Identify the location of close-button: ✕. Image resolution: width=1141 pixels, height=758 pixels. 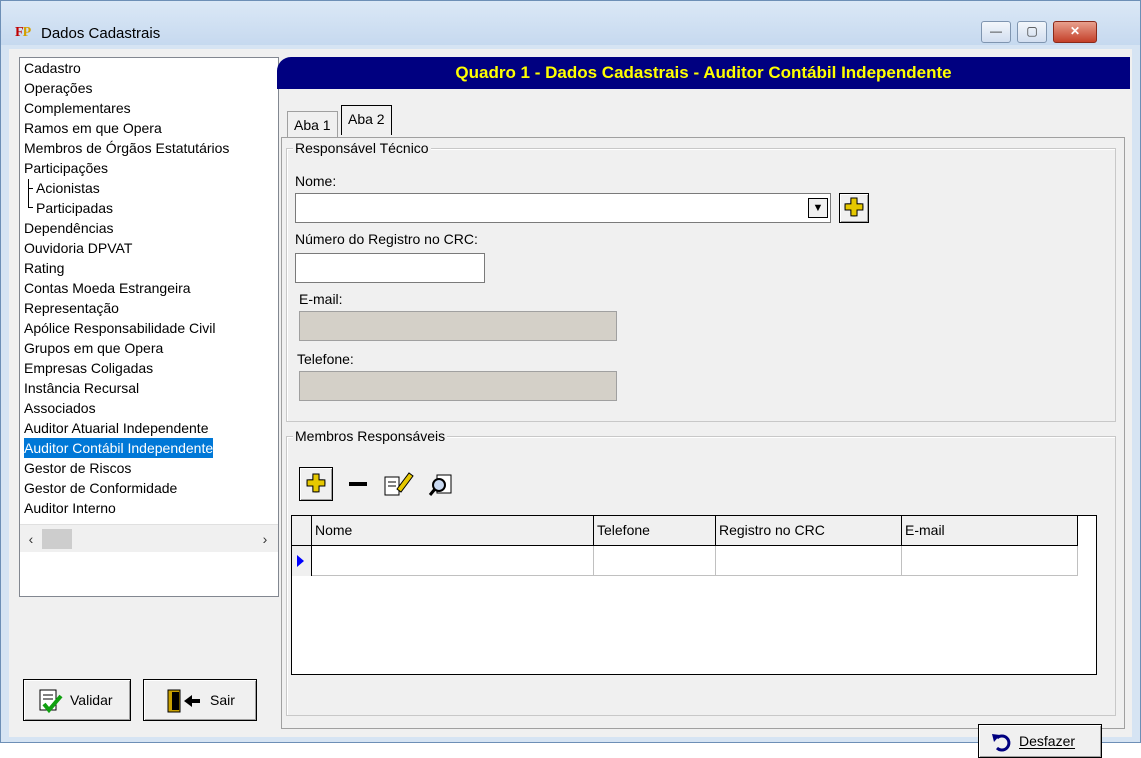
(1075, 32).